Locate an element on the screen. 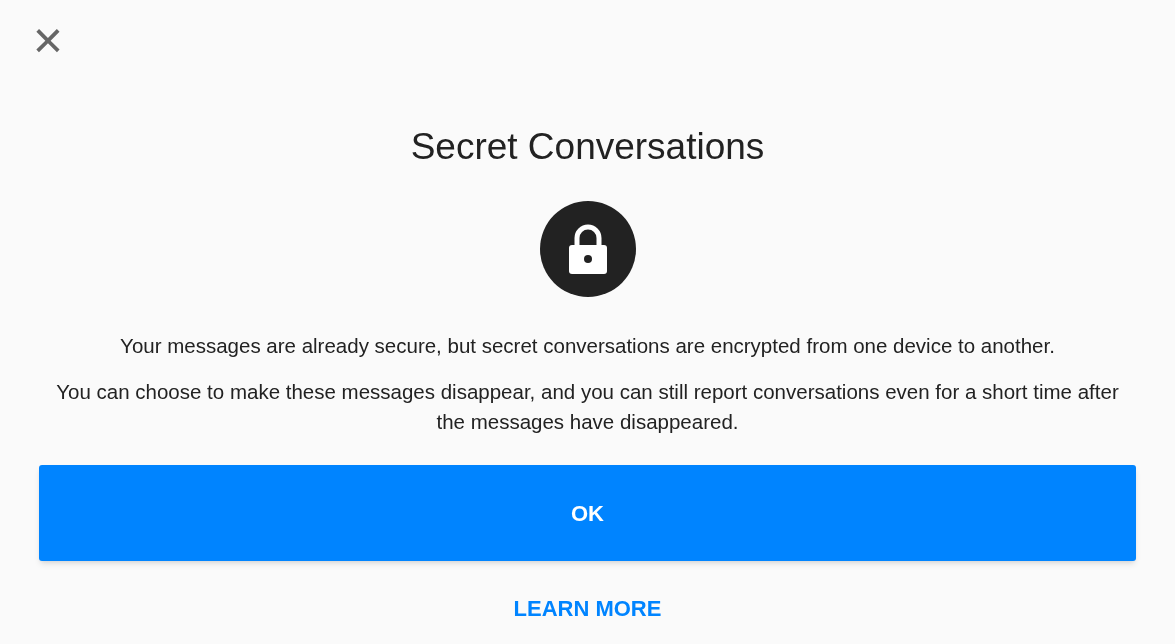  learn-more-link: LEARN MORE is located at coordinates (587, 609).